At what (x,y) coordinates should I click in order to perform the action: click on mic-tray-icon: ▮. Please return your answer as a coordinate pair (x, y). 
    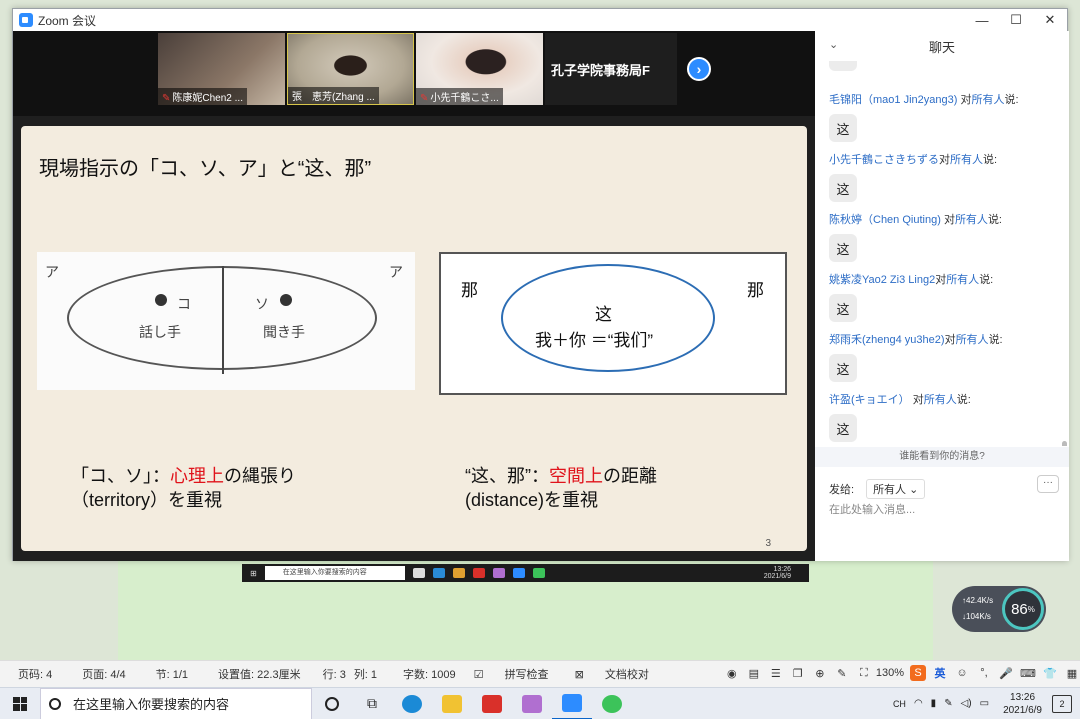
    Looking at the image, I should click on (934, 703).